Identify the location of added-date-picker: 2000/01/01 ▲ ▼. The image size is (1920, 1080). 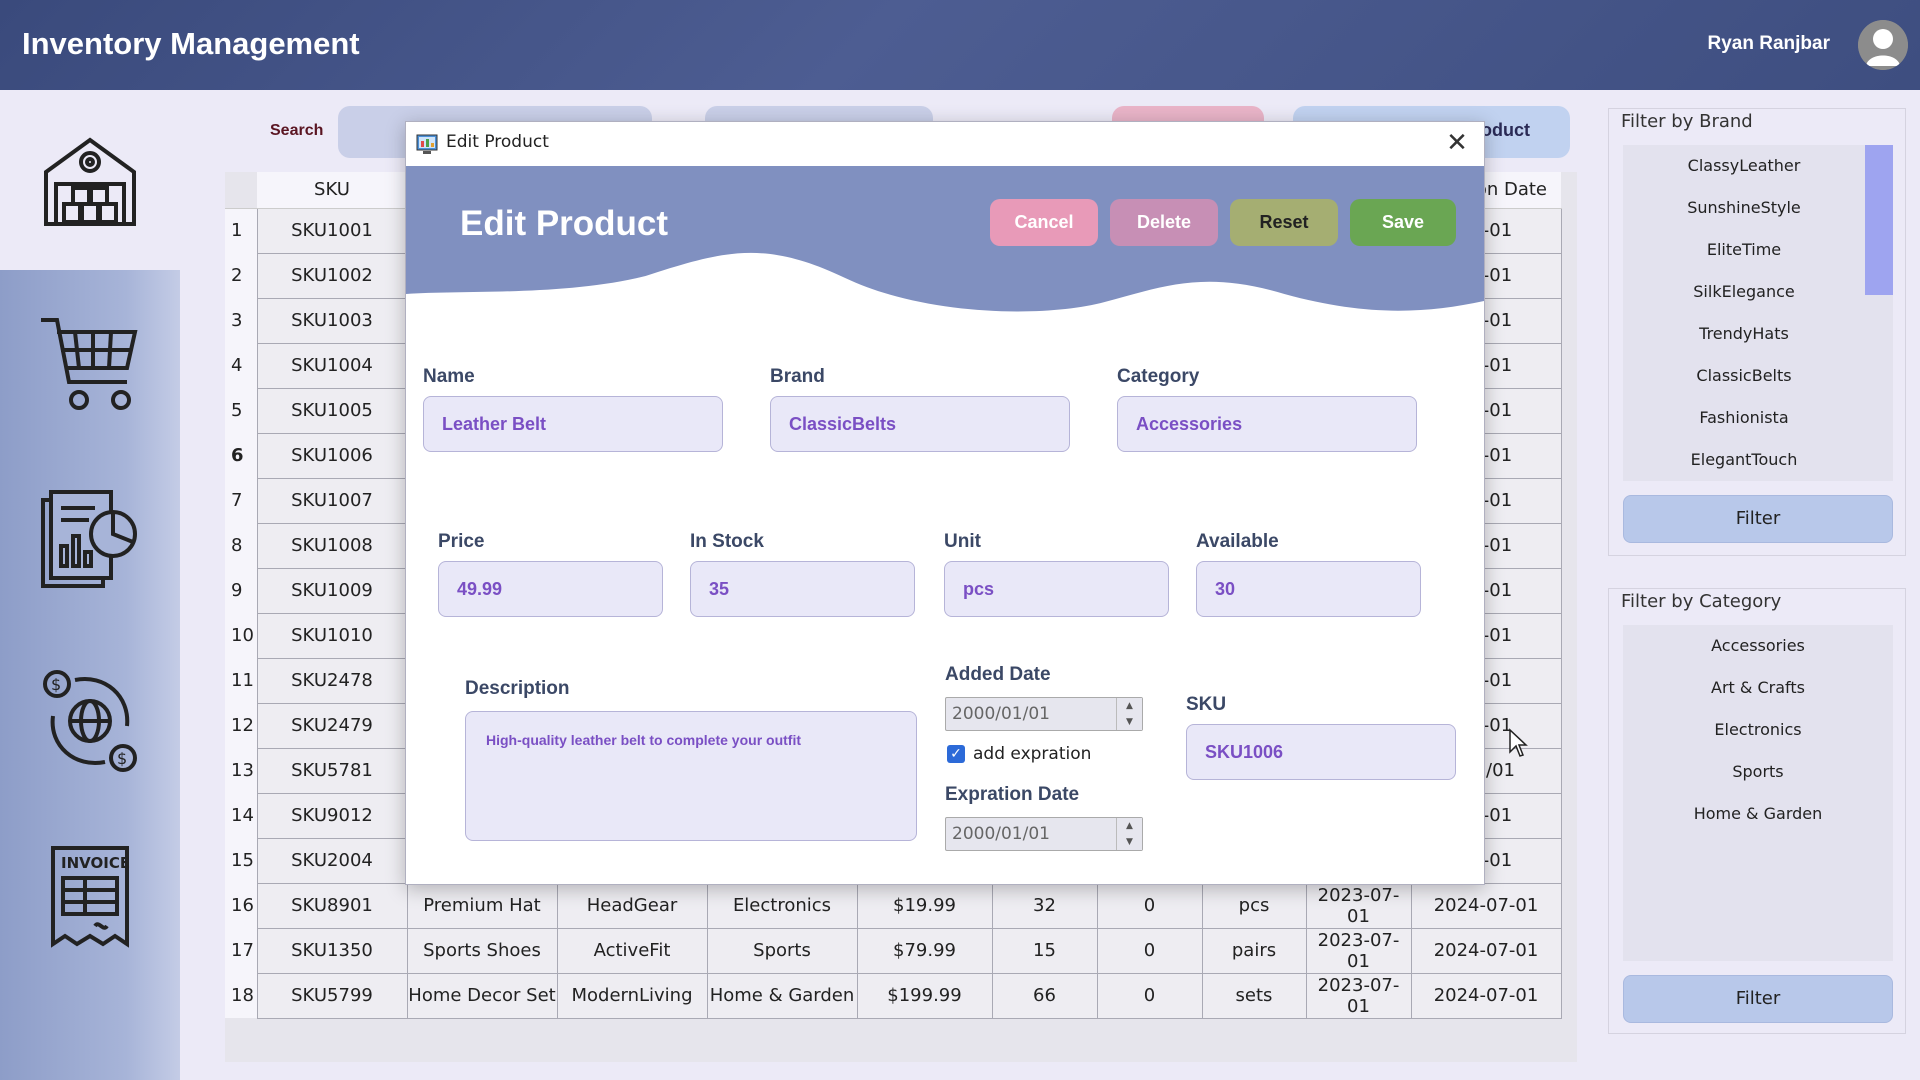
(1044, 714).